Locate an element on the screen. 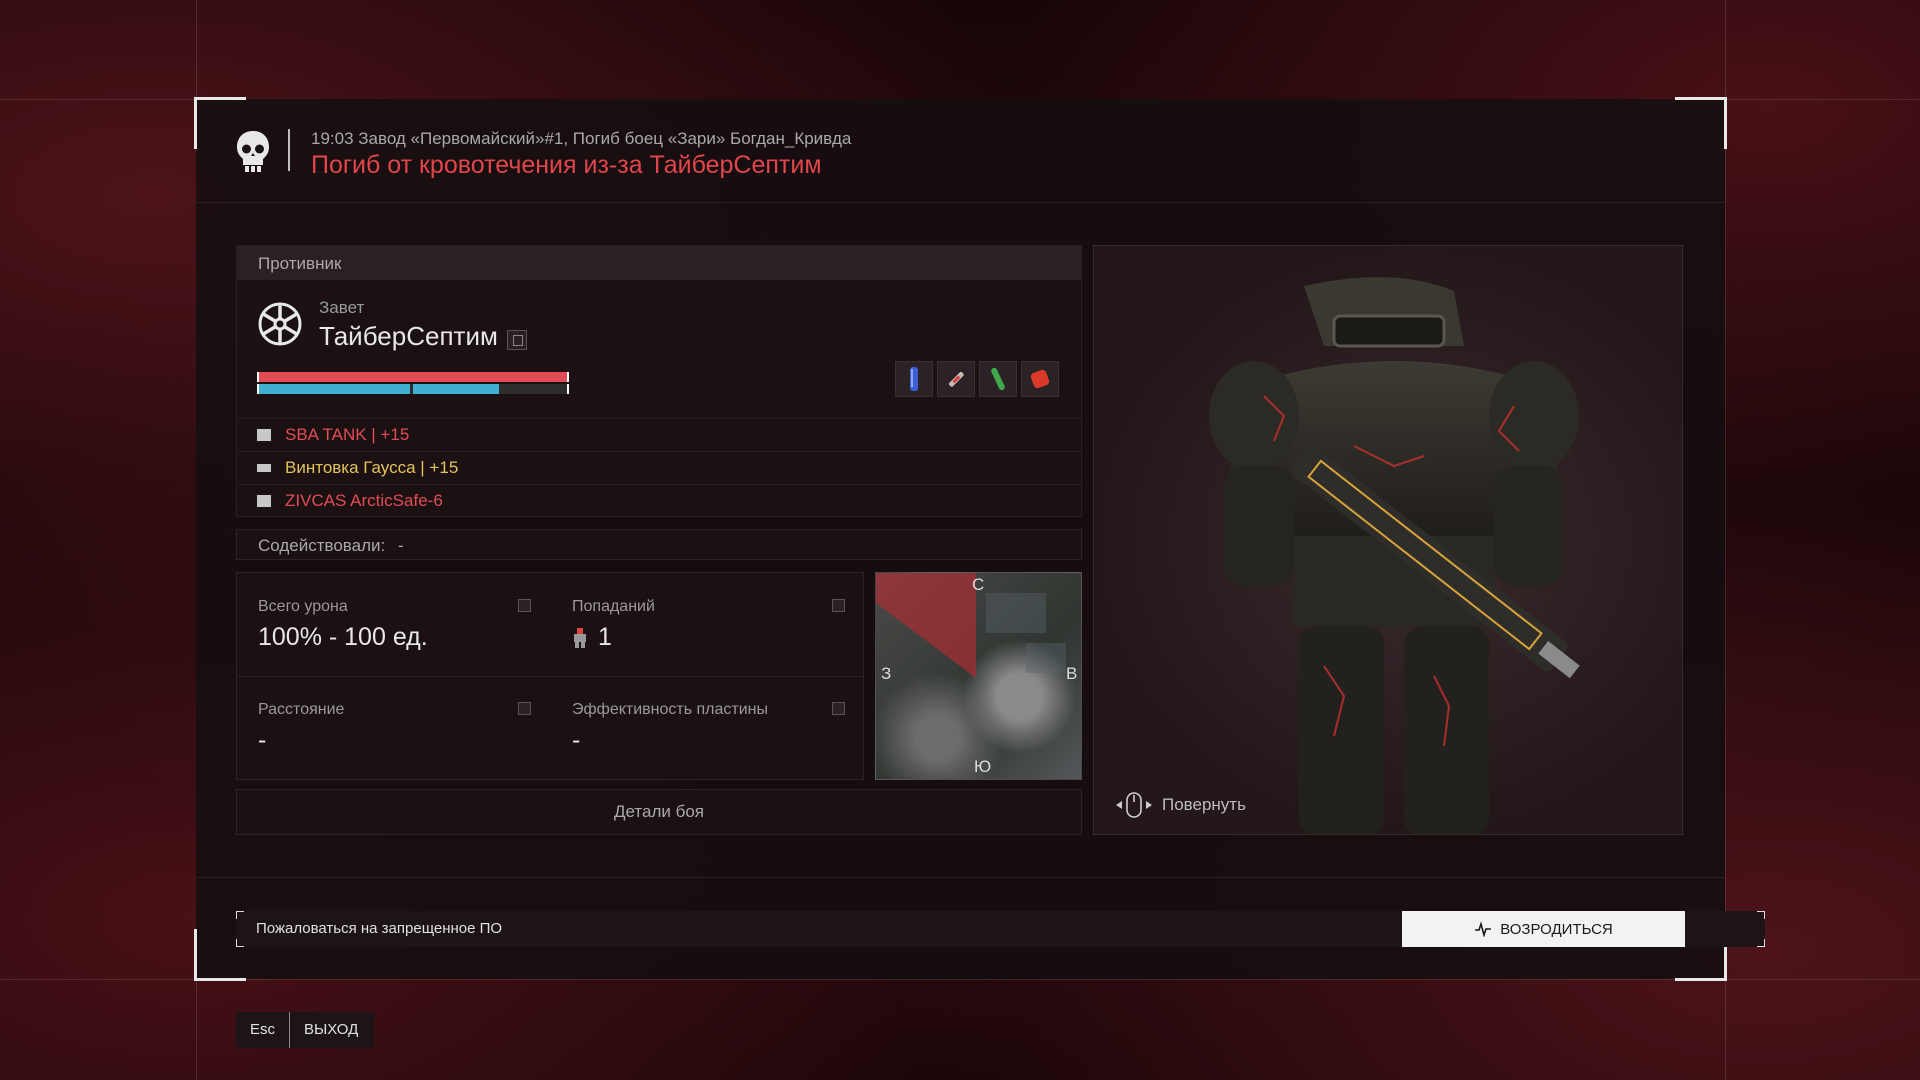 This screenshot has height=1080, width=1920. respawn-button: ВОЗРОДИТЬСЯ is located at coordinates (1543, 929).